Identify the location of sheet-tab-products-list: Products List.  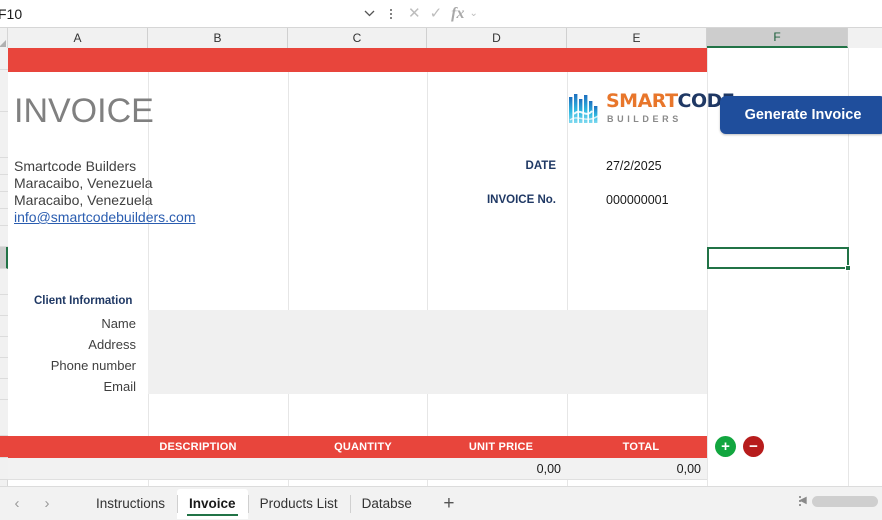
(298, 504).